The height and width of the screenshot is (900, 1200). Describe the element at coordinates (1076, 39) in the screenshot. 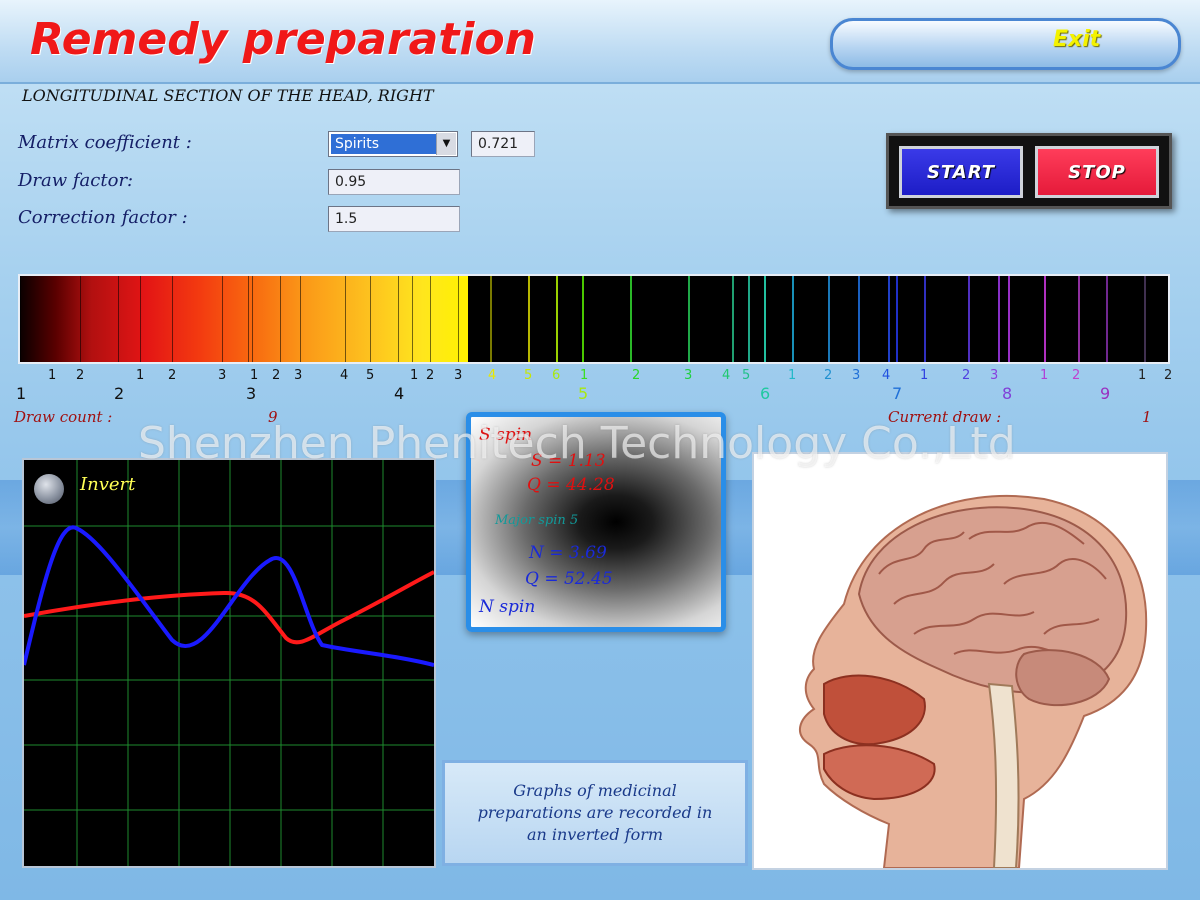

I see `exit-button: Exit` at that location.